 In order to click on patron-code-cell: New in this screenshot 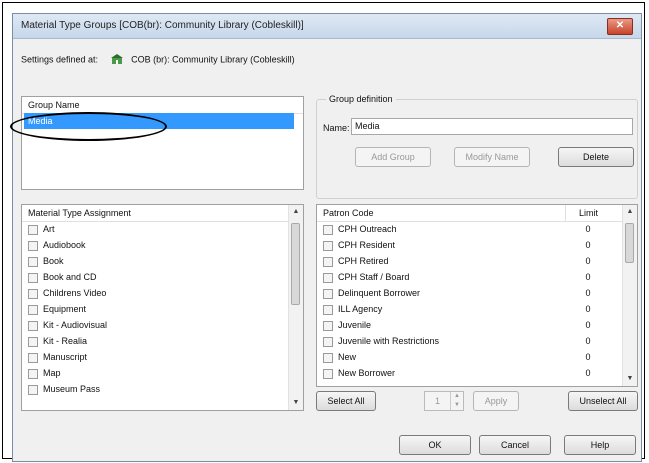, I will do `click(347, 357)`.